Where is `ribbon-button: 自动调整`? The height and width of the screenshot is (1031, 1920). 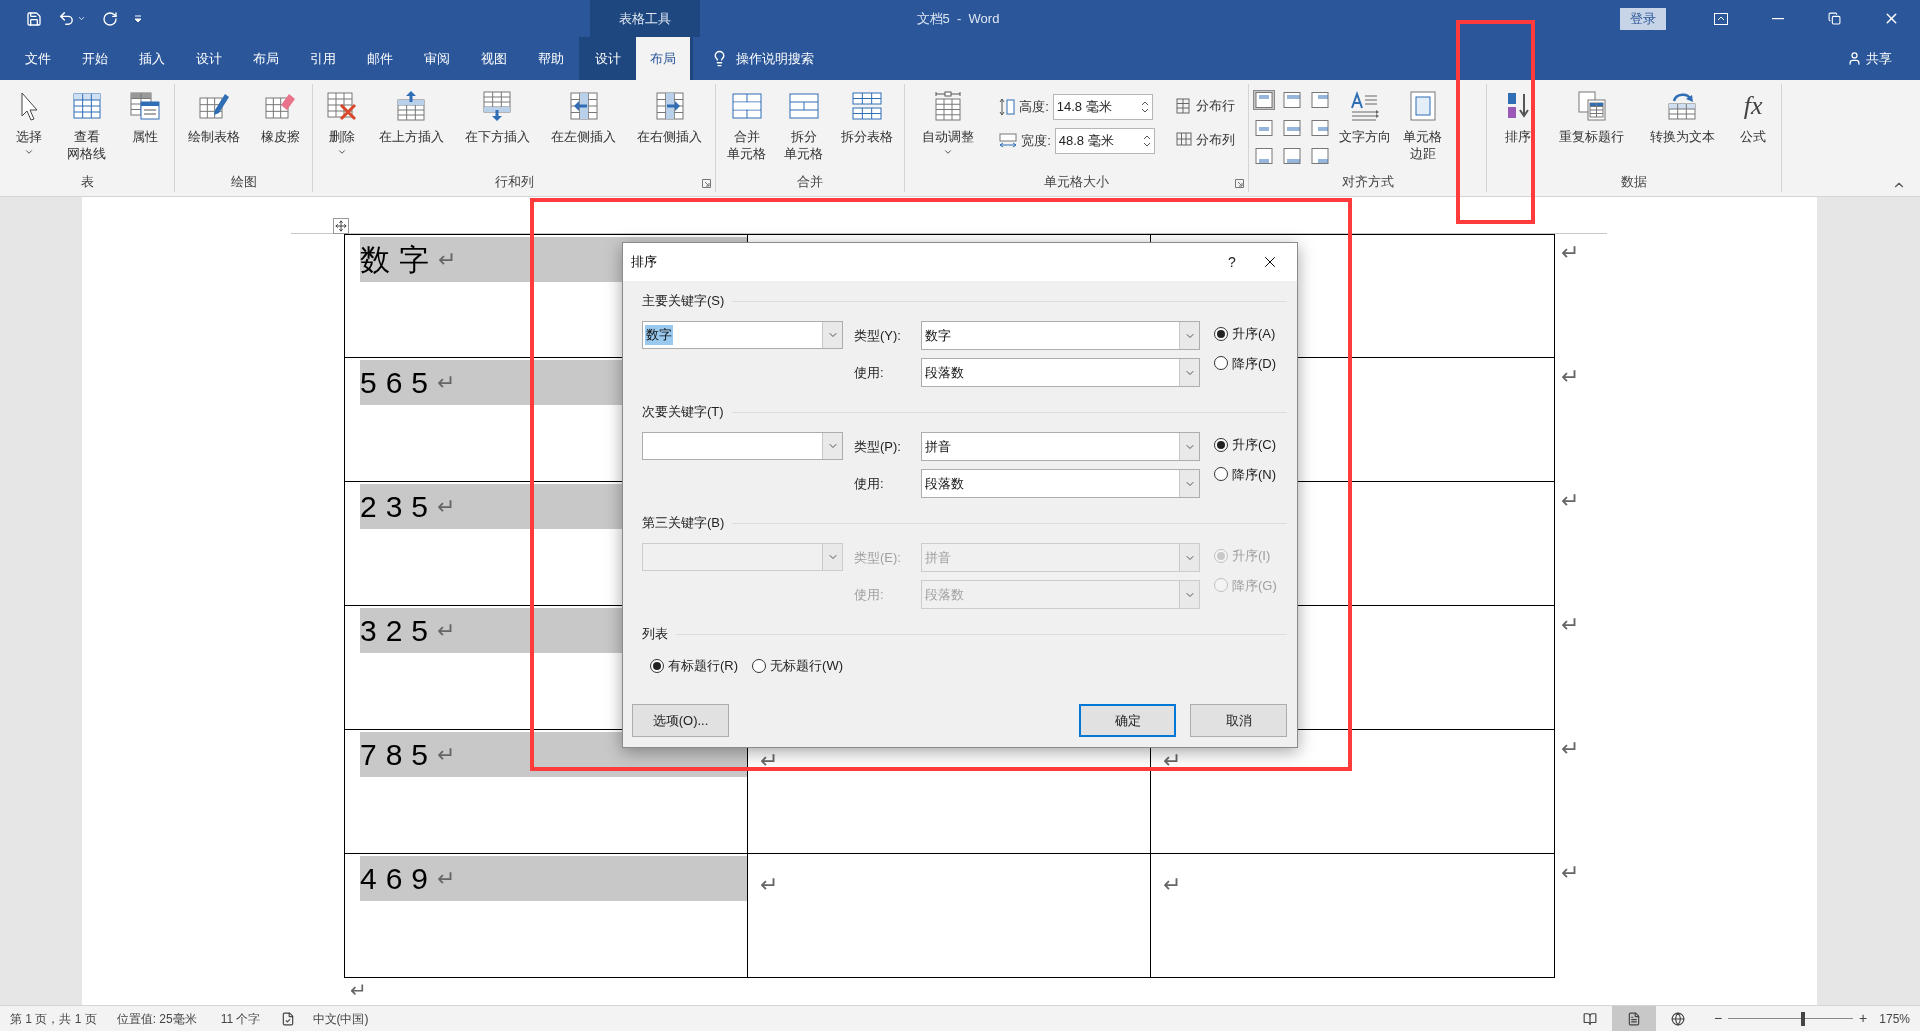 ribbon-button: 自动调整 is located at coordinates (947, 128).